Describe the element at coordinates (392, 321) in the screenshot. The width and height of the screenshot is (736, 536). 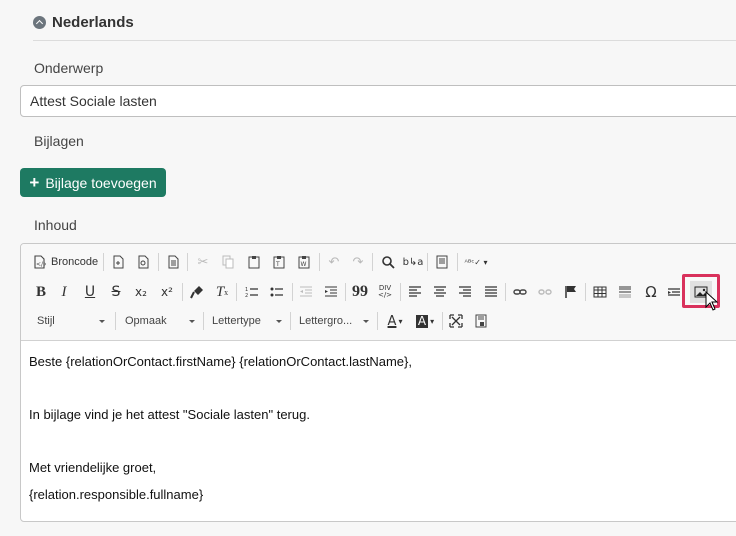
I see `text-color-icon: A` at that location.